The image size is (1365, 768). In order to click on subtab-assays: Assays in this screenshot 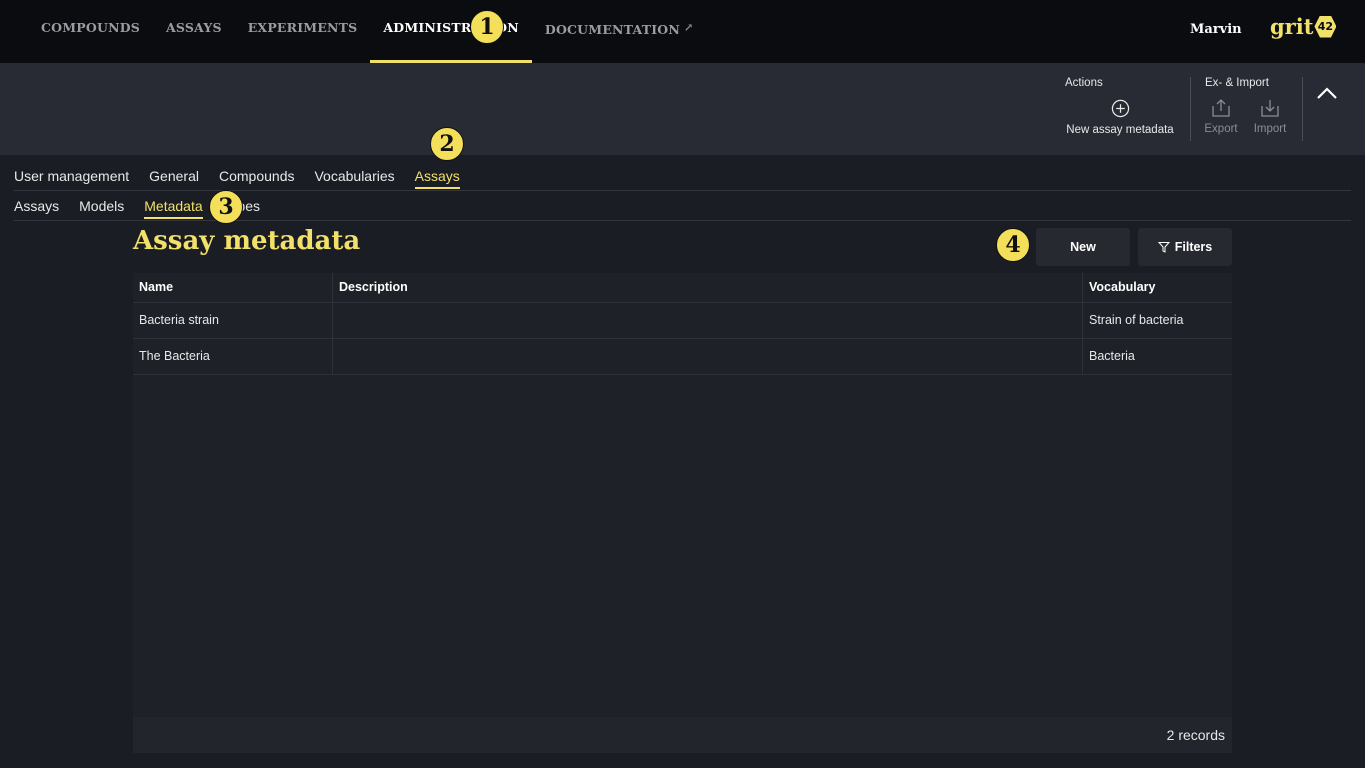, I will do `click(36, 205)`.